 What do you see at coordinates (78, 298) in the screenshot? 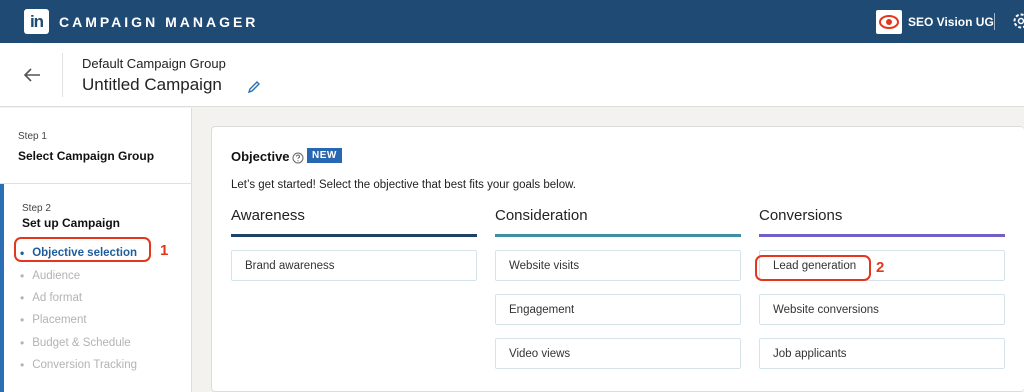
I see `substep-ad-format: Ad format` at bounding box center [78, 298].